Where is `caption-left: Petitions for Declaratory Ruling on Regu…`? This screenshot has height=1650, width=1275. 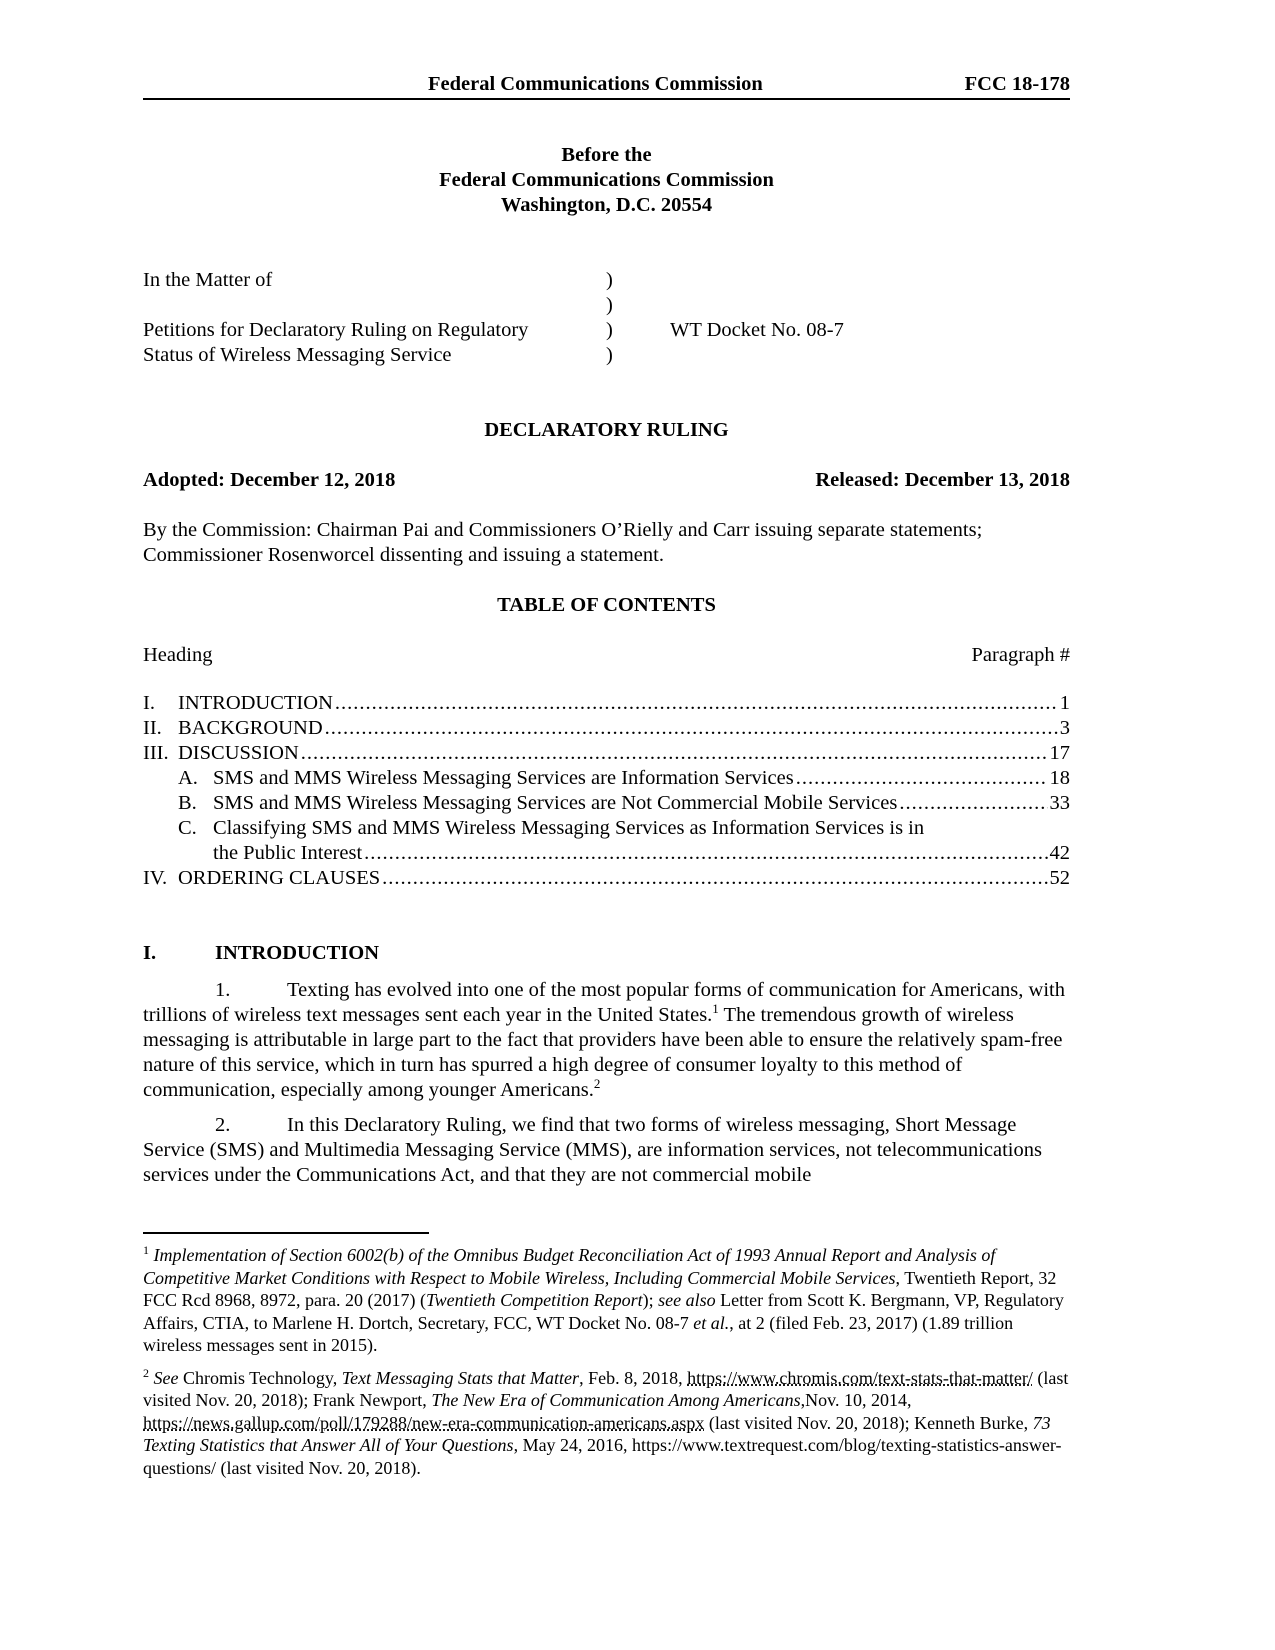
caption-left: Petitions for Declaratory Ruling on Regu… is located at coordinates (336, 330).